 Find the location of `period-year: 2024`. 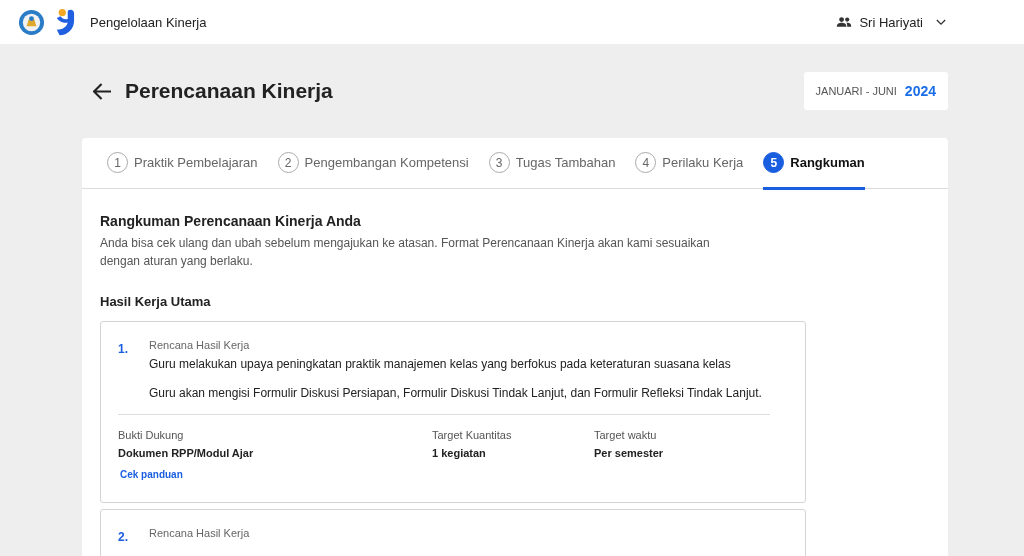

period-year: 2024 is located at coordinates (920, 91).